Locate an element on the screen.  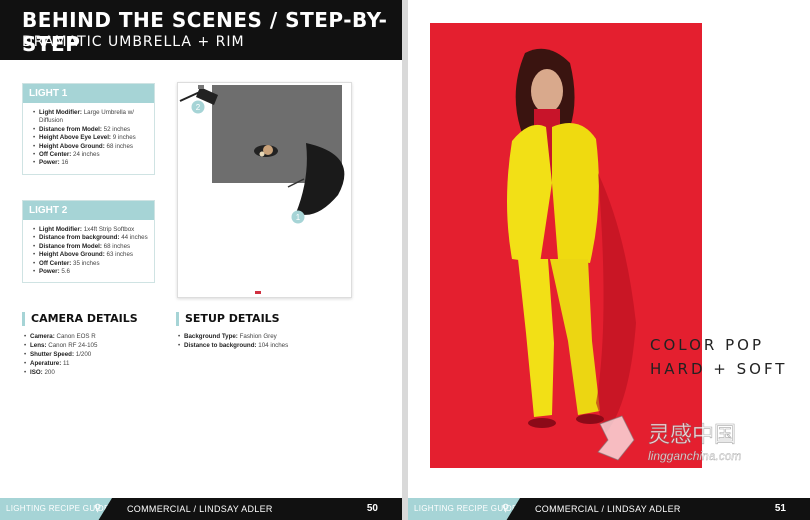
list-item: Lens: Canon RF 24-105 is located at coordinates (81, 345).